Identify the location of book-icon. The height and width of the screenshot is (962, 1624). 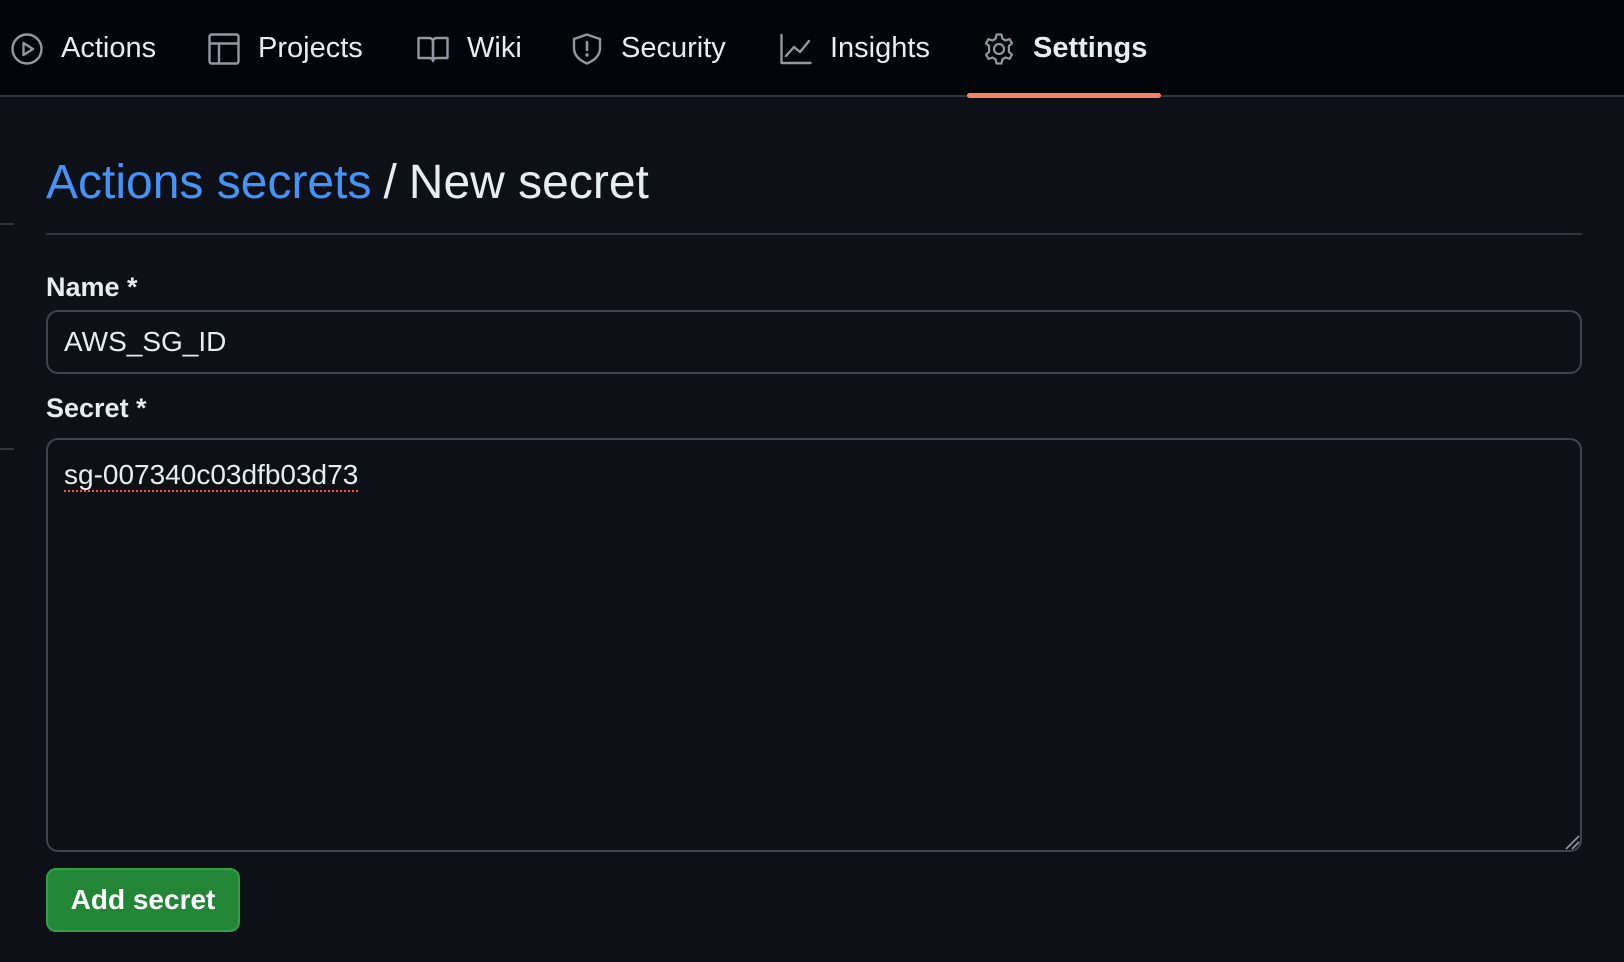
(433, 49).